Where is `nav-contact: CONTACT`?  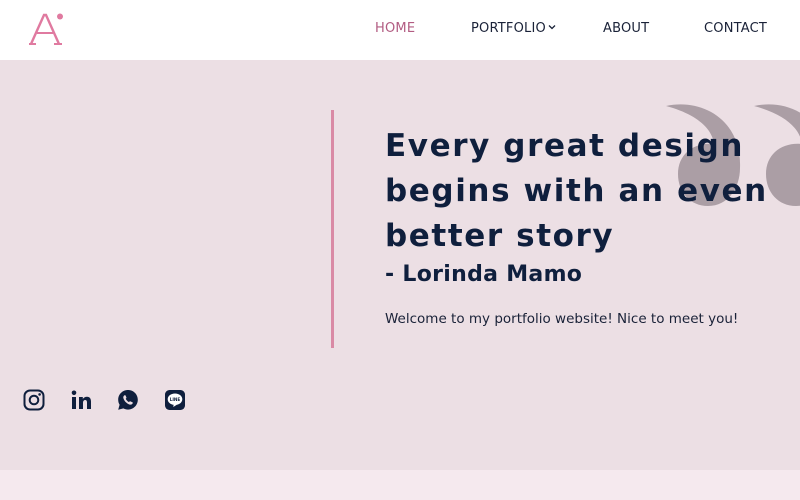 nav-contact: CONTACT is located at coordinates (735, 28).